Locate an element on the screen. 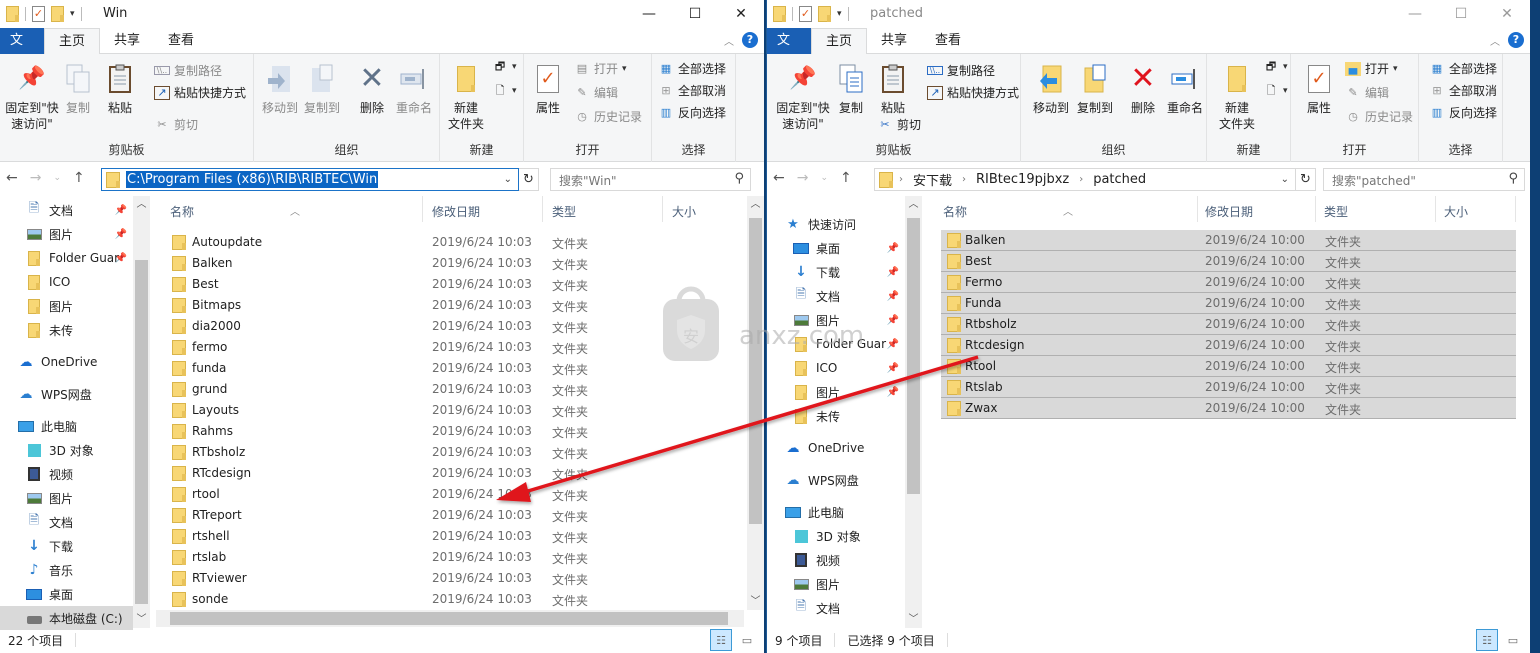  file-list-vertical-scrollbar: ︿ ﹀ is located at coordinates (755, 403).